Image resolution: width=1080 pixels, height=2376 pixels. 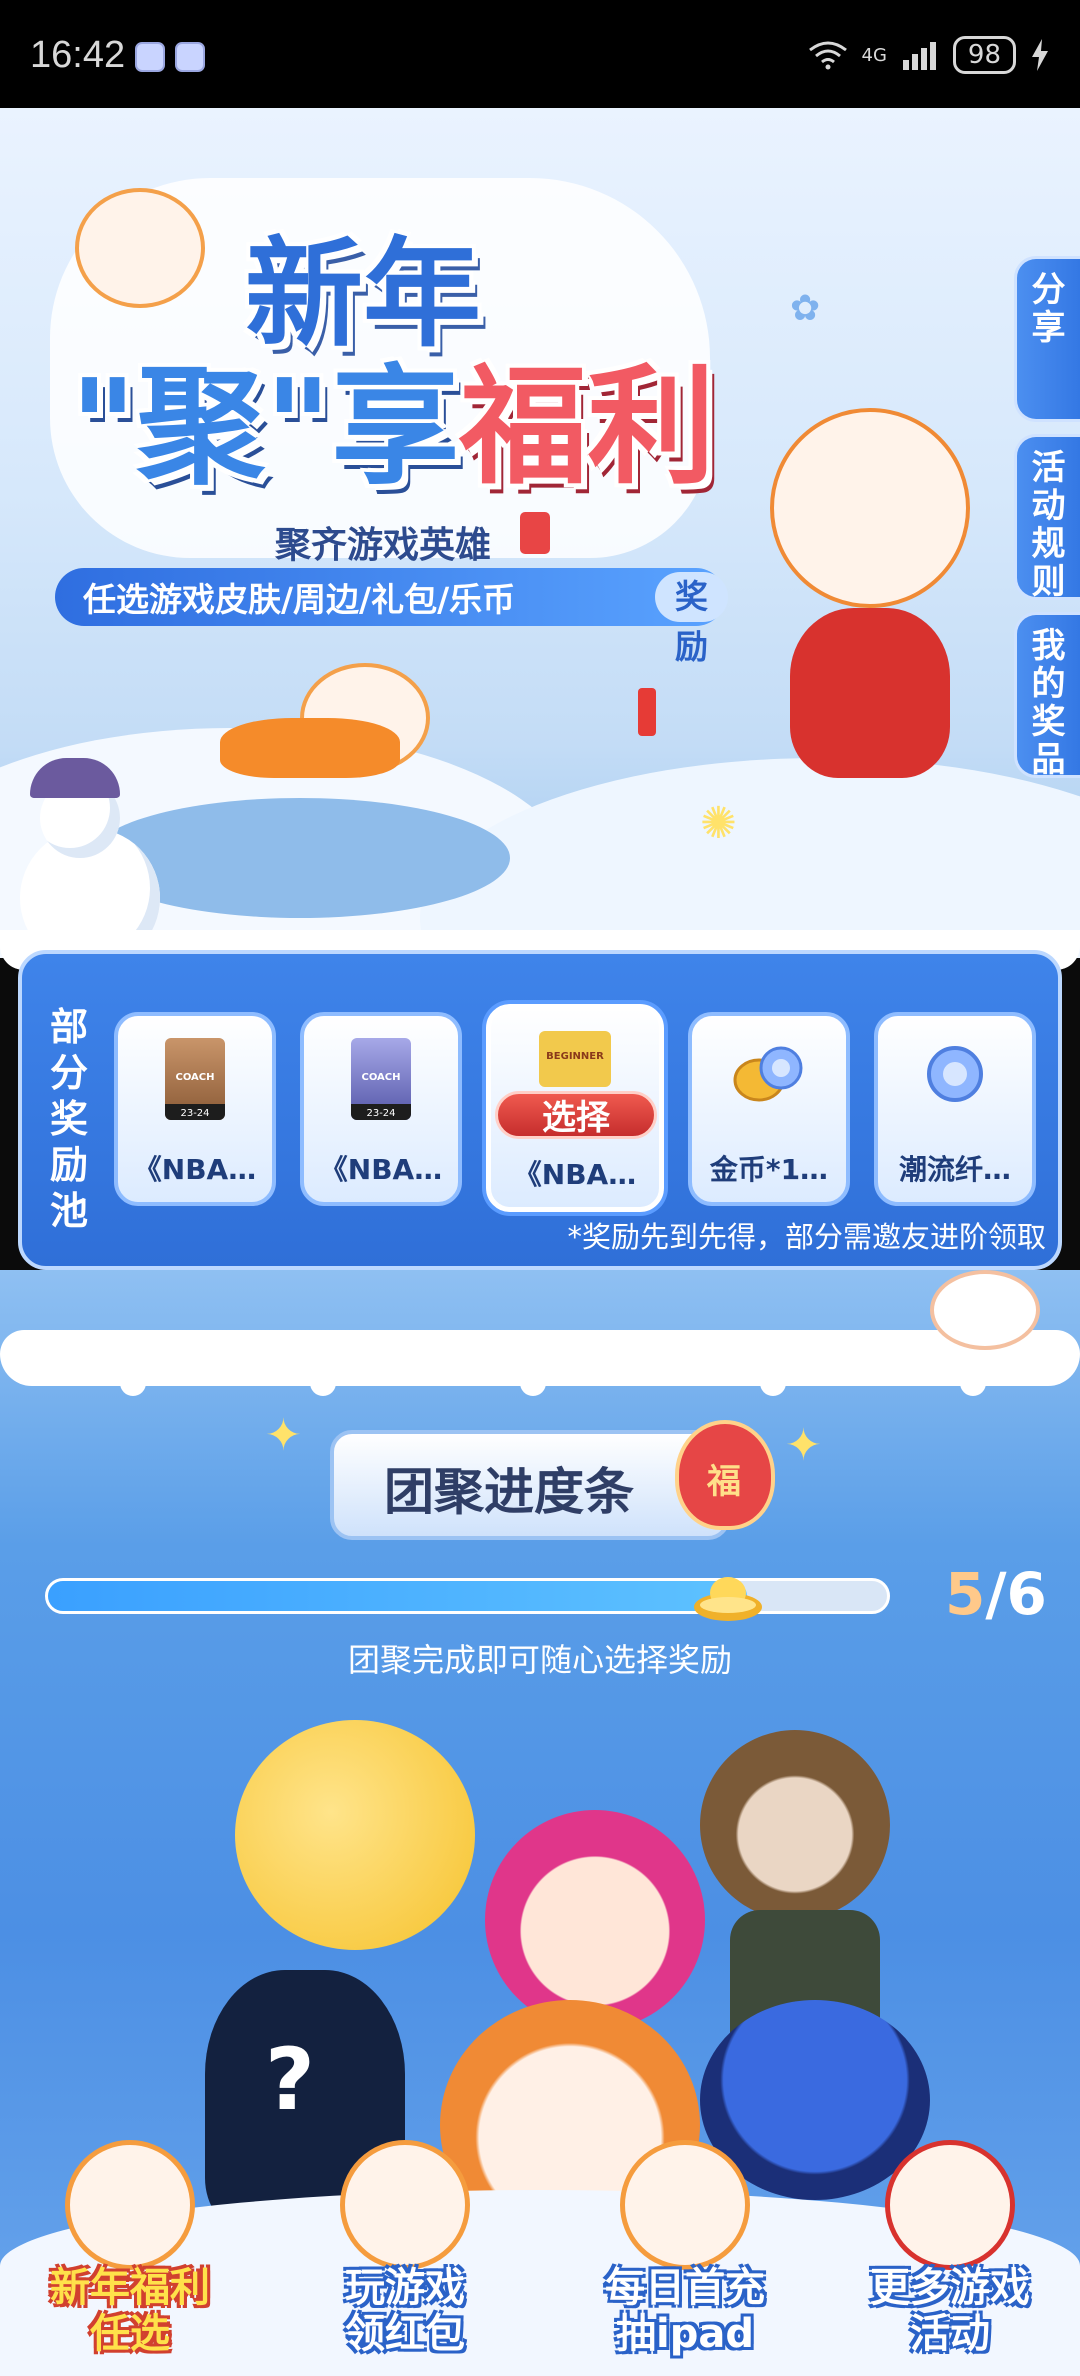 What do you see at coordinates (595, 1920) in the screenshot?
I see `pink-hair-character` at bounding box center [595, 1920].